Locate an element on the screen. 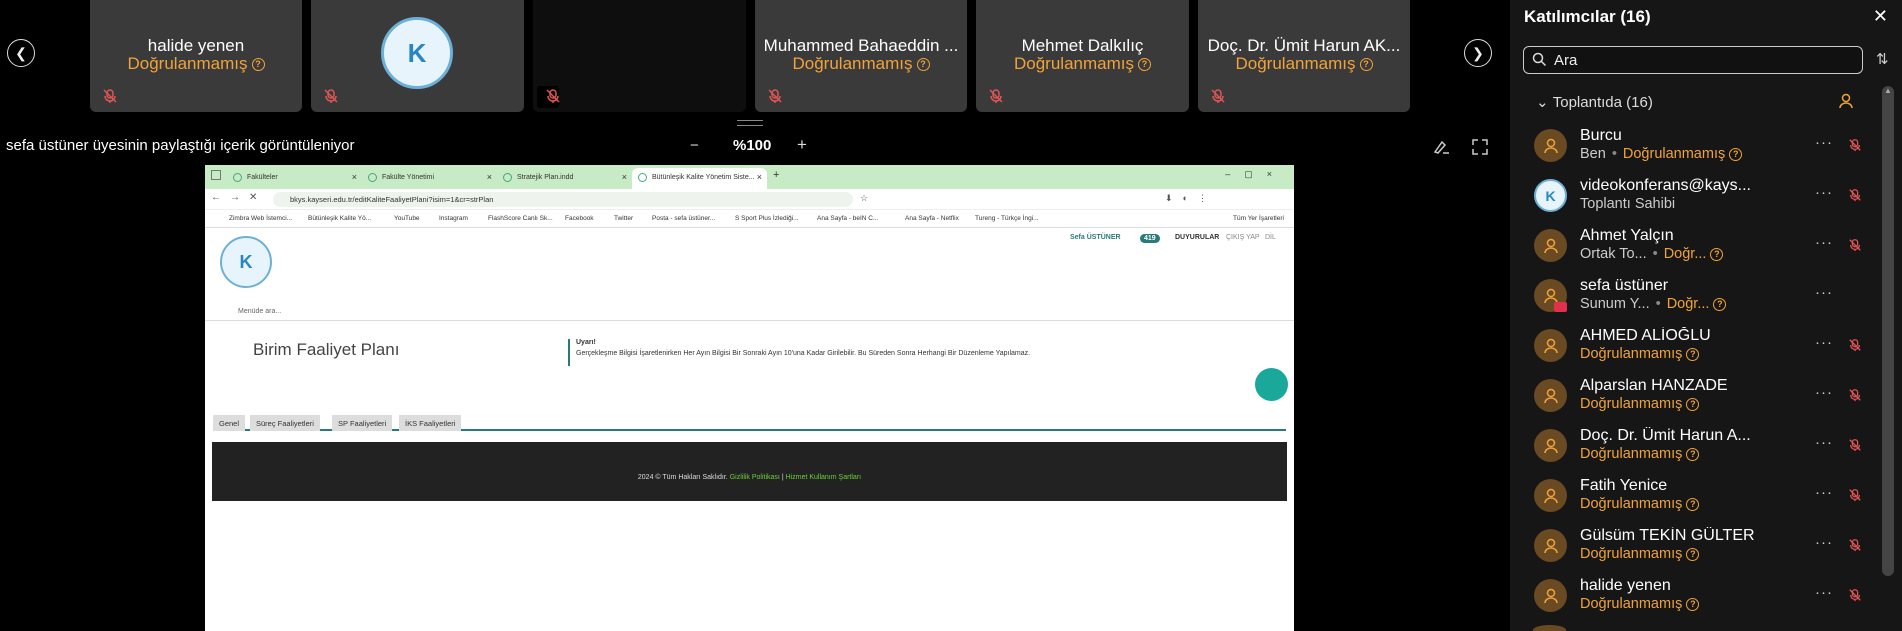  zoom-out-button: − is located at coordinates (694, 145).